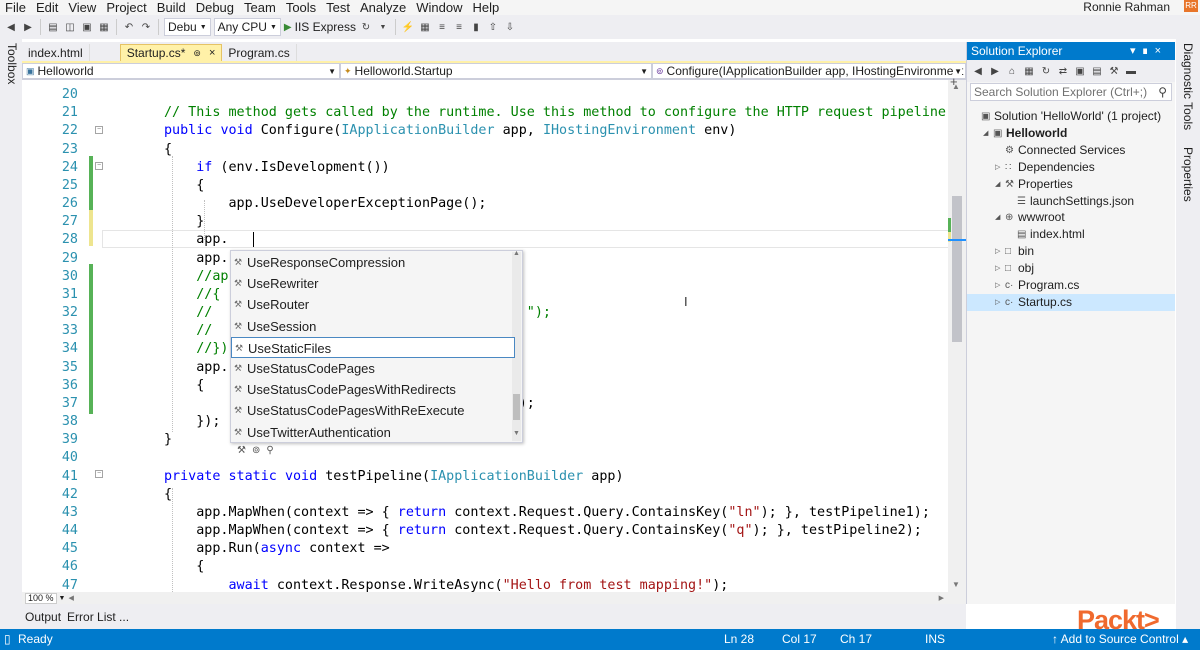 Image resolution: width=1200 pixels, height=650 pixels. What do you see at coordinates (489, 186) in the screenshot?
I see `code-line: 25 {` at bounding box center [489, 186].